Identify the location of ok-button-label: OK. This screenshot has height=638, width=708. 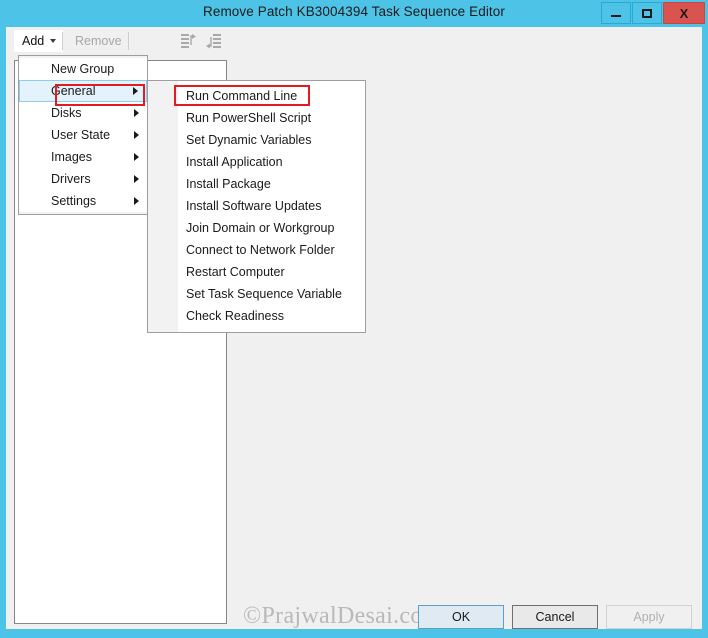
(461, 617).